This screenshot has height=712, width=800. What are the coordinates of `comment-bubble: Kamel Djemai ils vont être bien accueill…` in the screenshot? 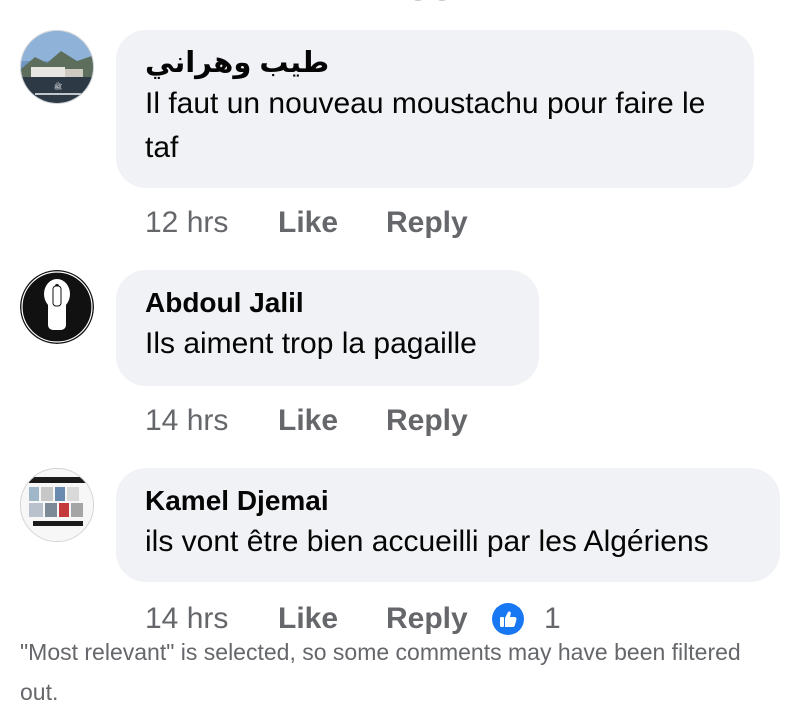 It's located at (448, 525).